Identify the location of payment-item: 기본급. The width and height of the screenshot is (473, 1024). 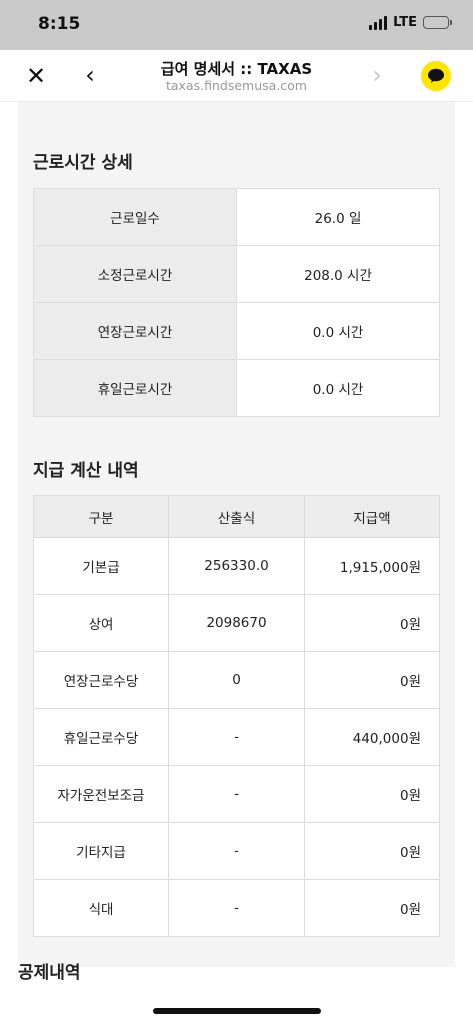
(101, 566).